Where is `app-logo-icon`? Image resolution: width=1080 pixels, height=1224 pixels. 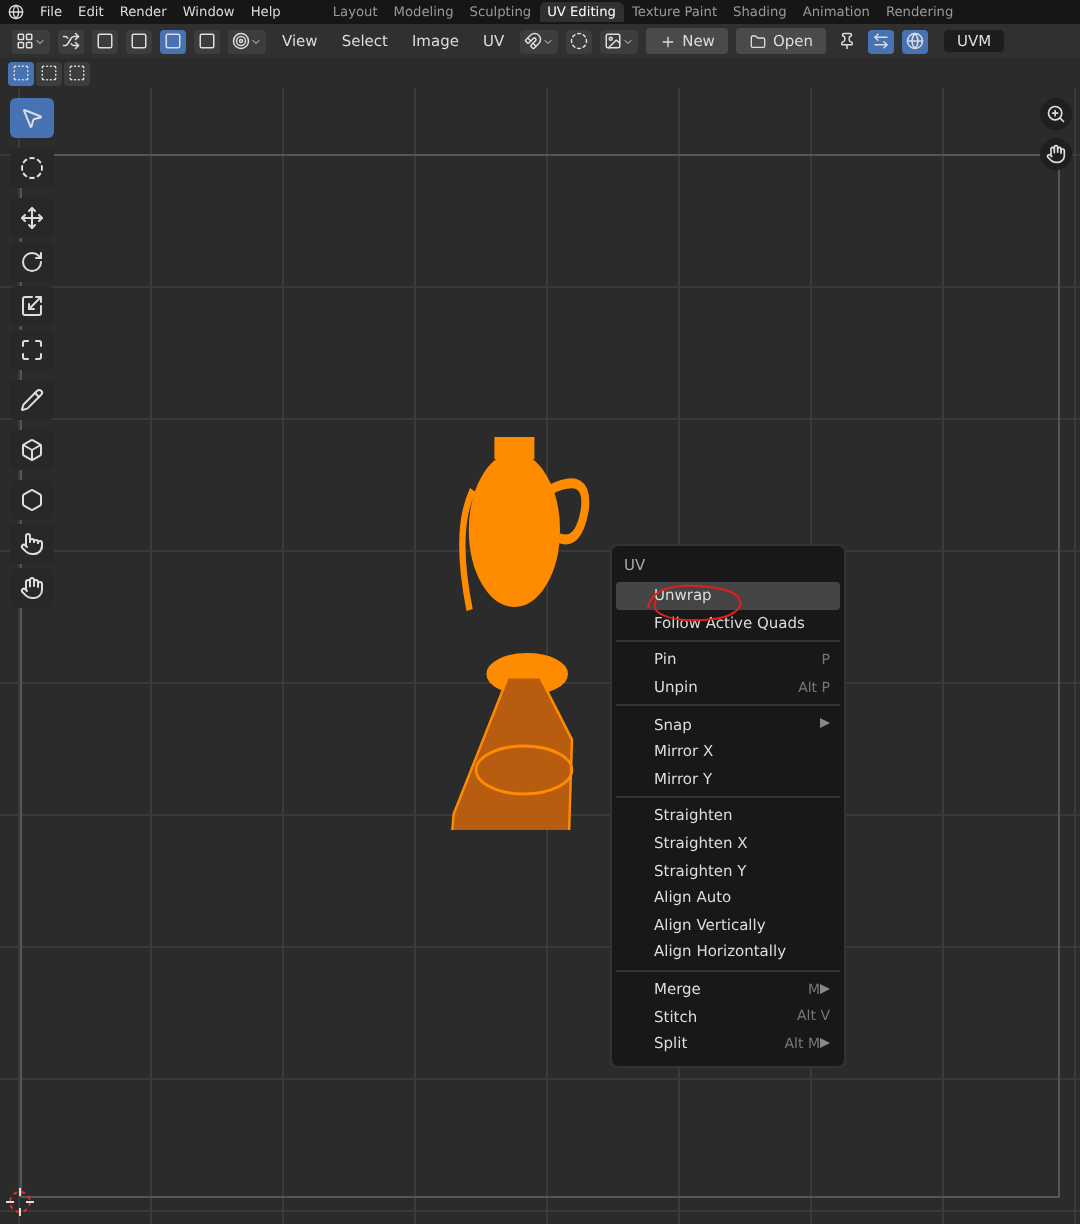 app-logo-icon is located at coordinates (16, 12).